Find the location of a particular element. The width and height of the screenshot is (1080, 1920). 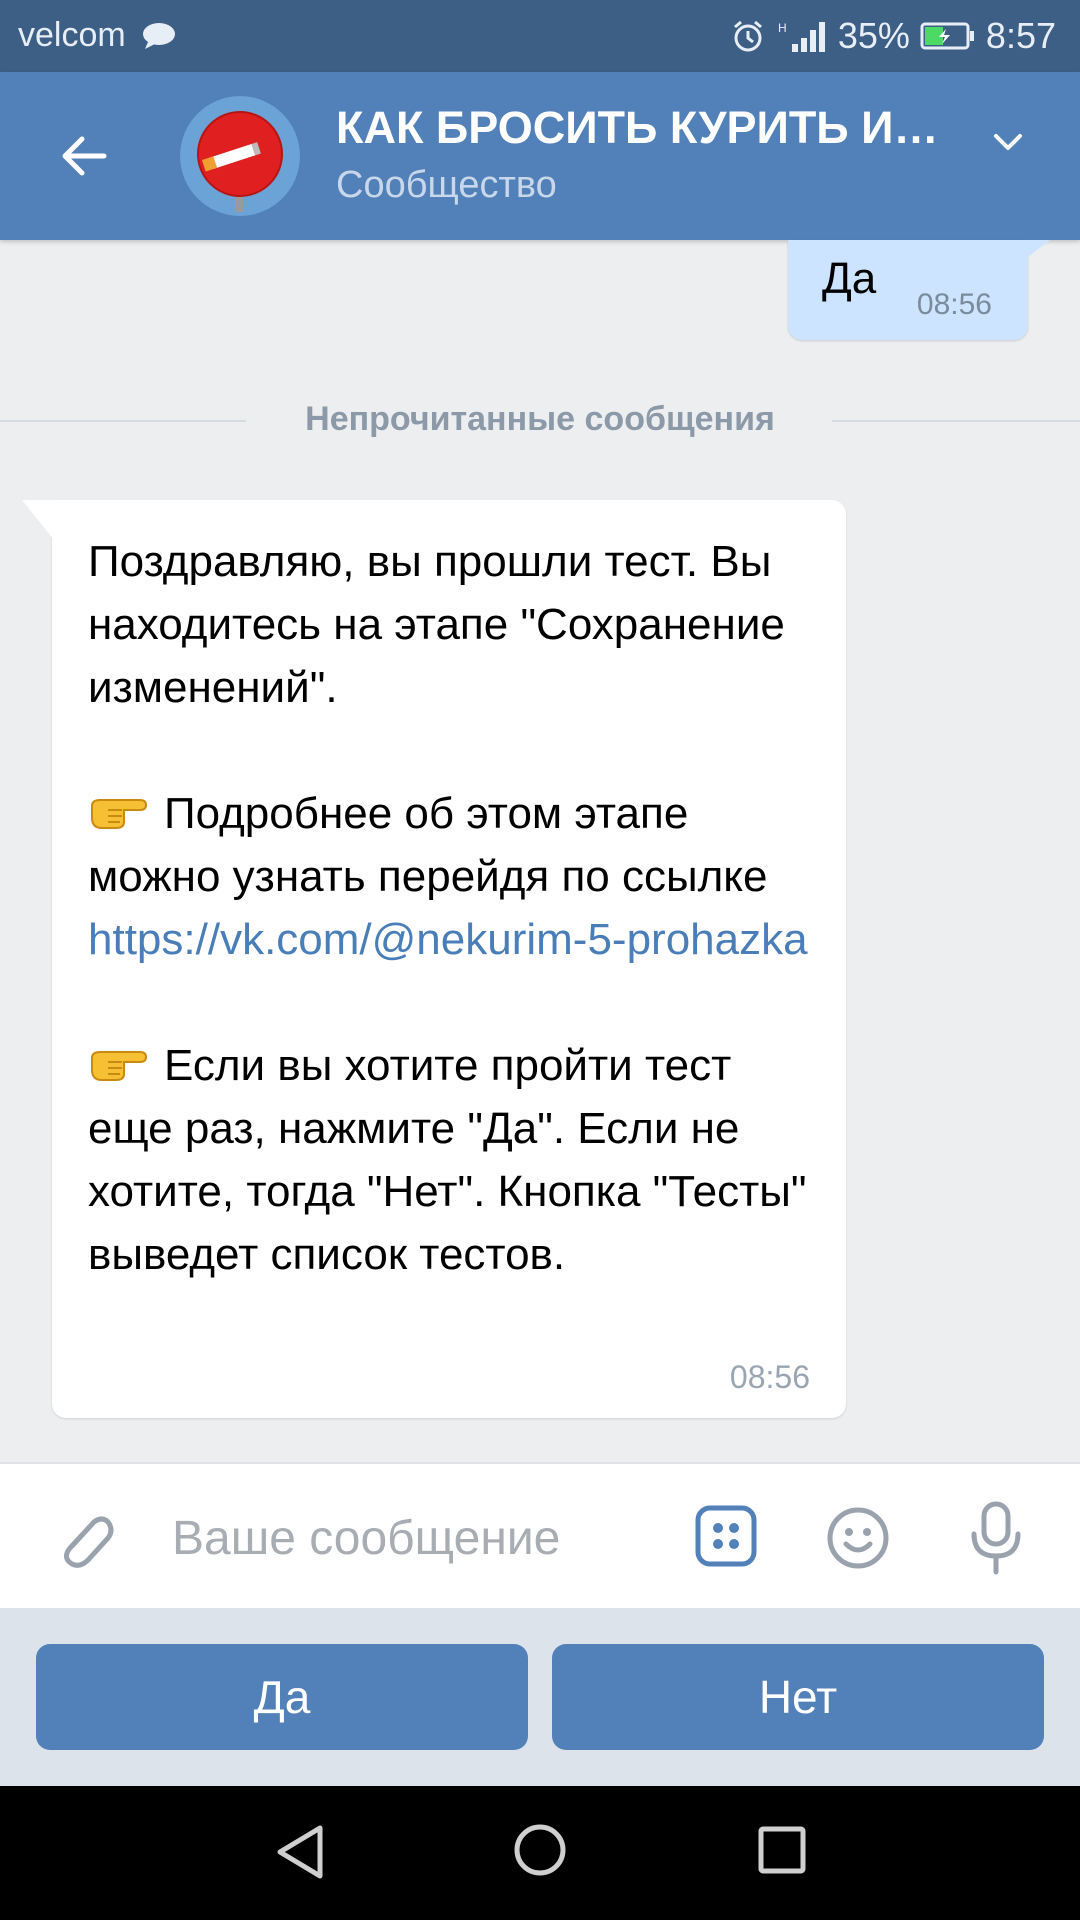

article-link: https://vk.com/@nekurim-5-prohazka is located at coordinates (448, 939).